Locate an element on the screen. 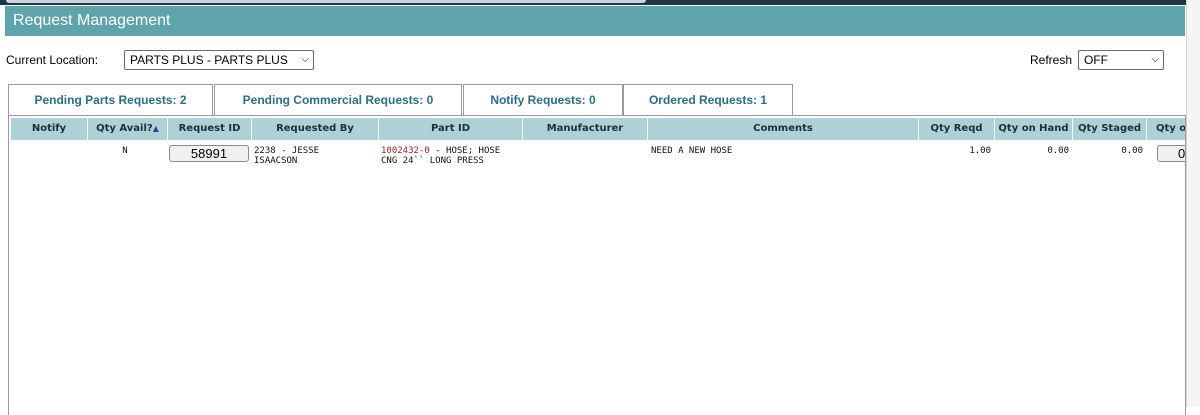  column-header-qty-avail-label: Qty Avail? is located at coordinates (124, 128).